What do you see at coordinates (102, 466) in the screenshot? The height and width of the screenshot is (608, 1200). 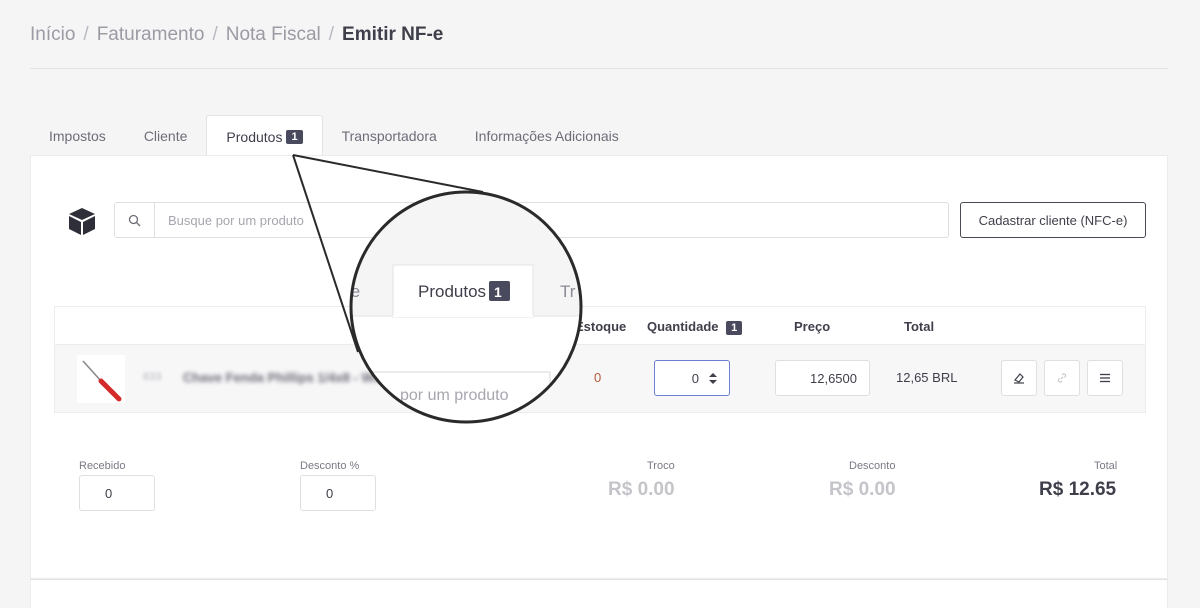 I see `received-label: Recebido` at bounding box center [102, 466].